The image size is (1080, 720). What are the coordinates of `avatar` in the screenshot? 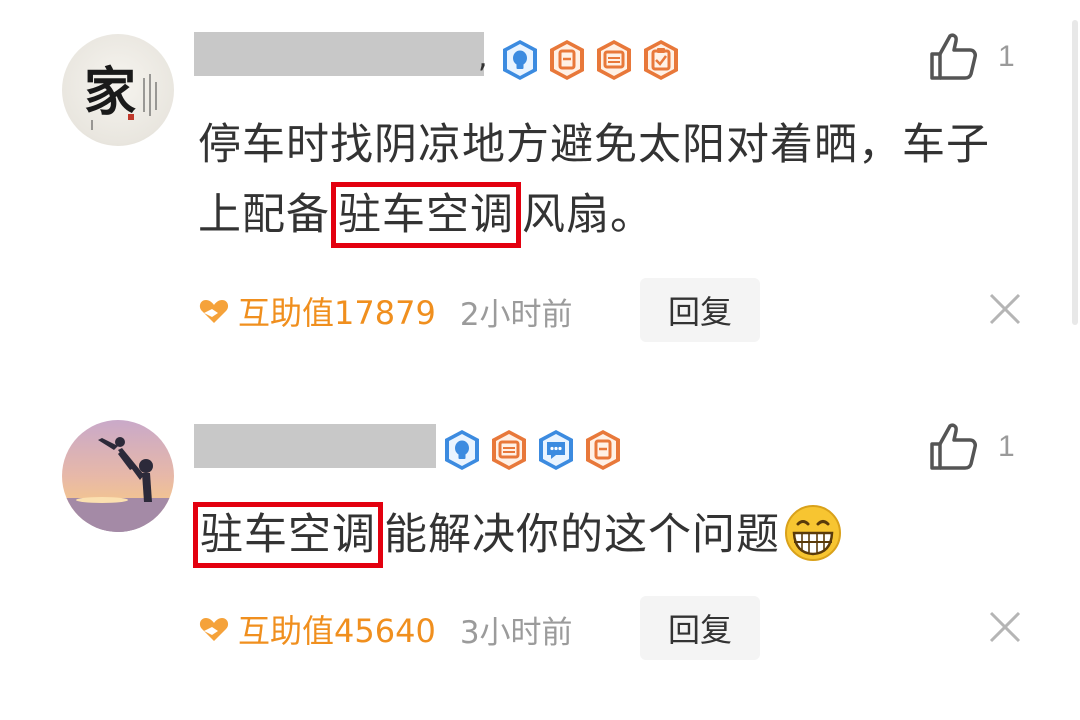 It's located at (118, 476).